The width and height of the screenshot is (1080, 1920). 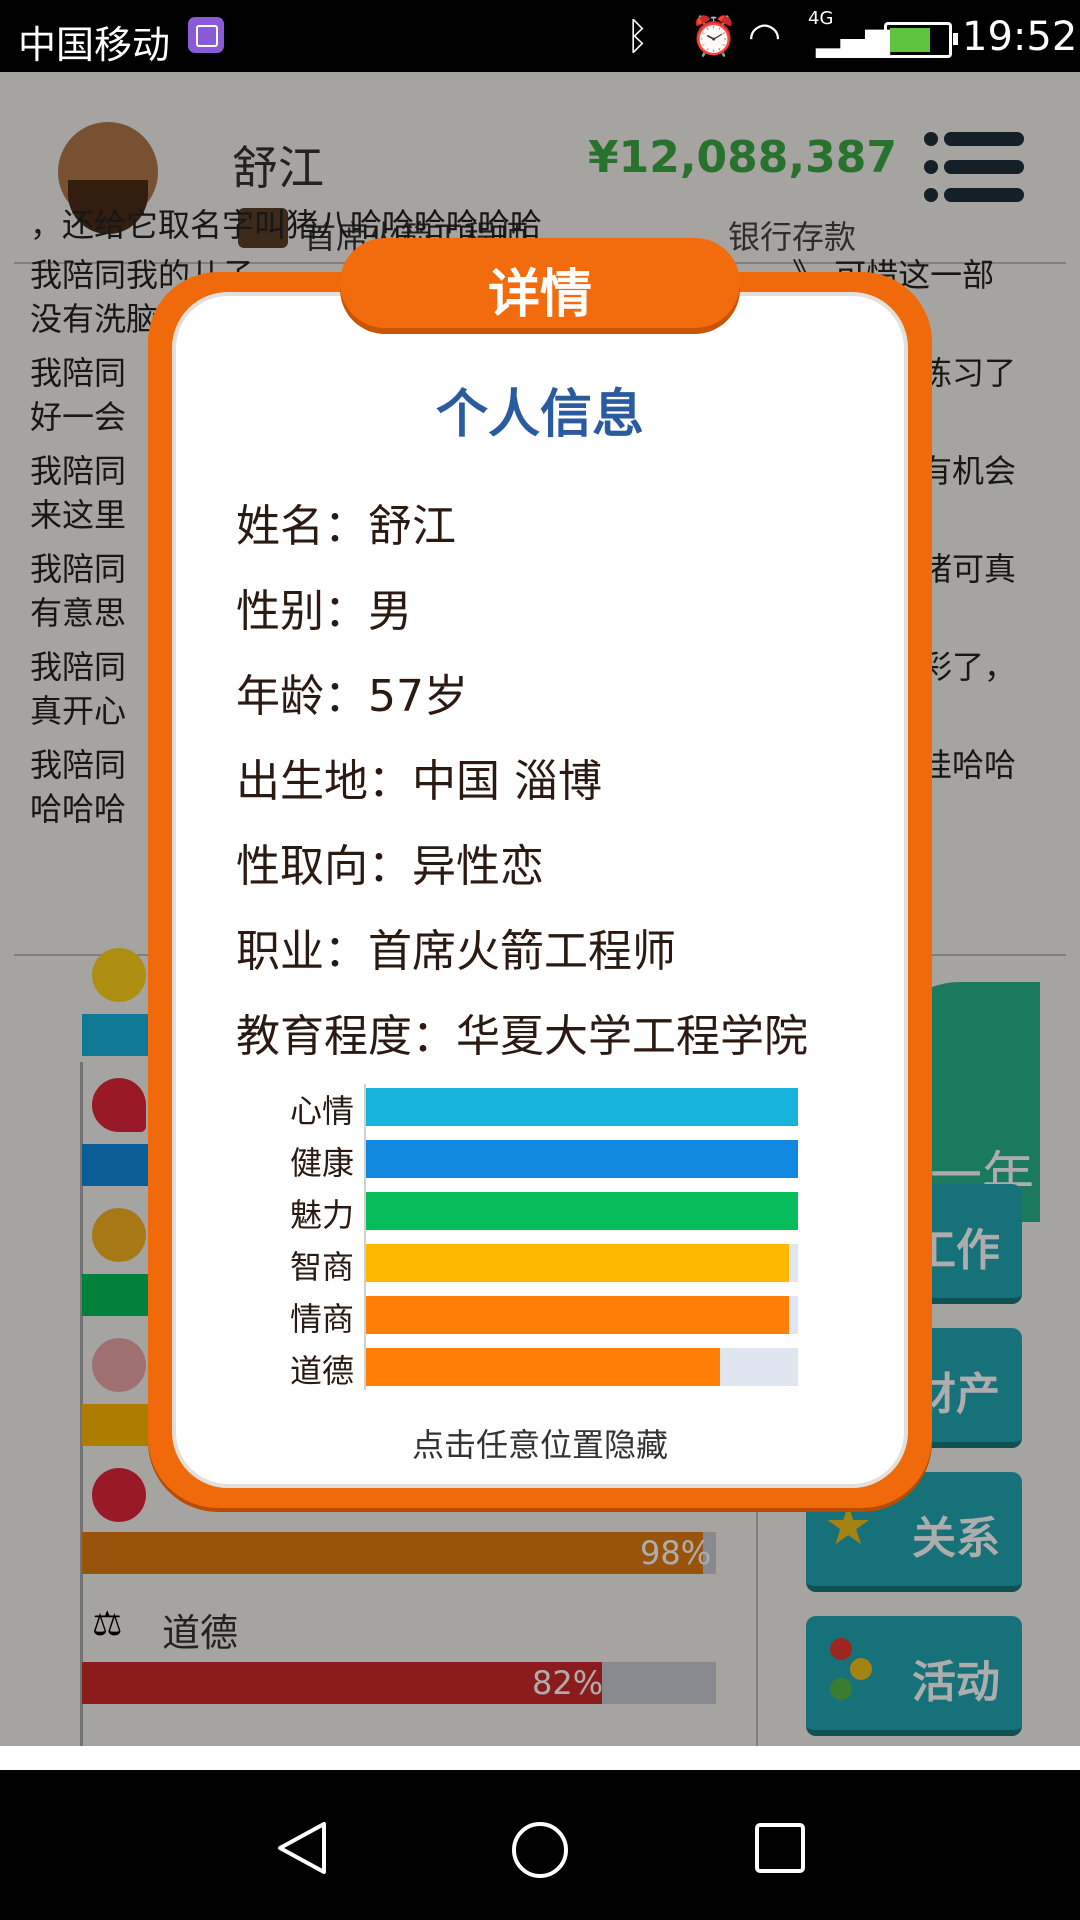 What do you see at coordinates (780, 1848) in the screenshot?
I see `recents-icon` at bounding box center [780, 1848].